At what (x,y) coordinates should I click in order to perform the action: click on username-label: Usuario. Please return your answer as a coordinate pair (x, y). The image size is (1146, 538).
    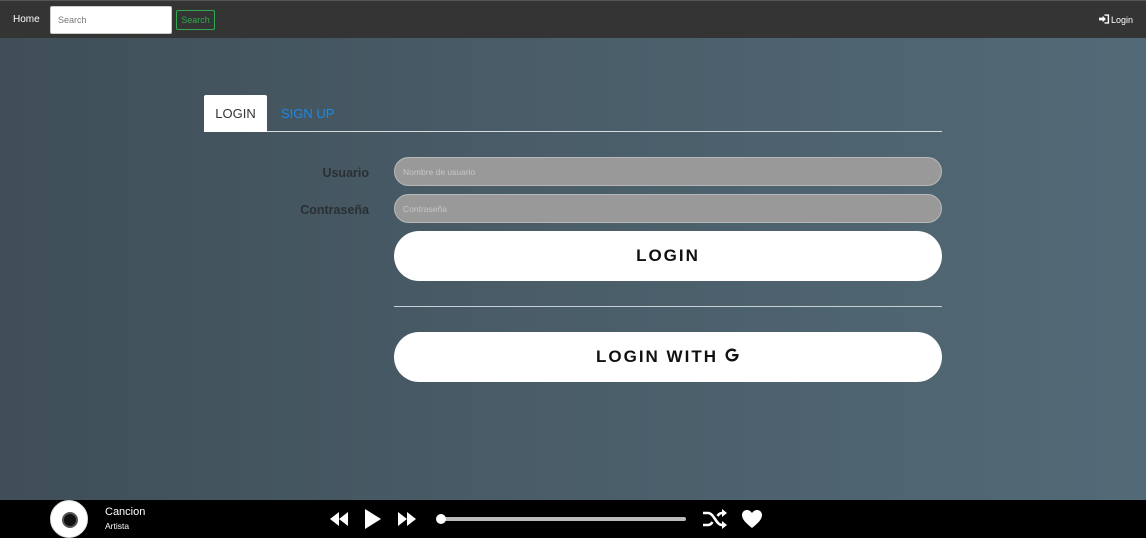
    Looking at the image, I should click on (345, 173).